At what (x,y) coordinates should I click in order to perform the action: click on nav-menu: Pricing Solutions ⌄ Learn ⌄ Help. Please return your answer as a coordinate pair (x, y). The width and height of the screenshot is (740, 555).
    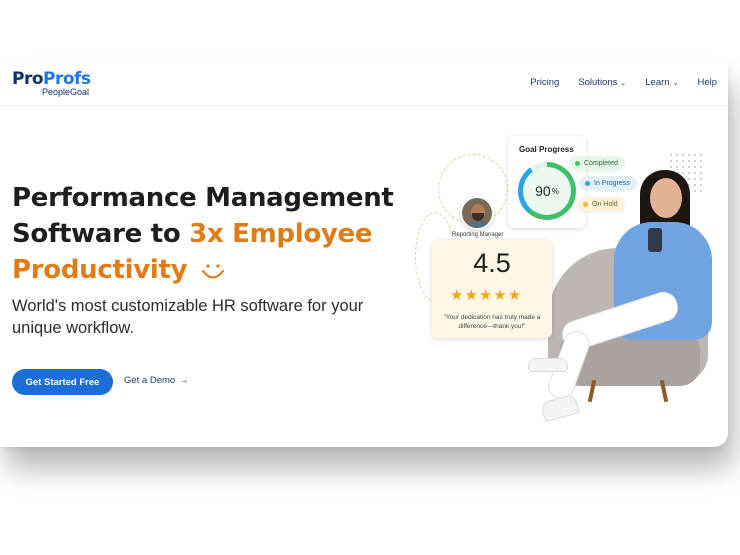
    Looking at the image, I should click on (623, 82).